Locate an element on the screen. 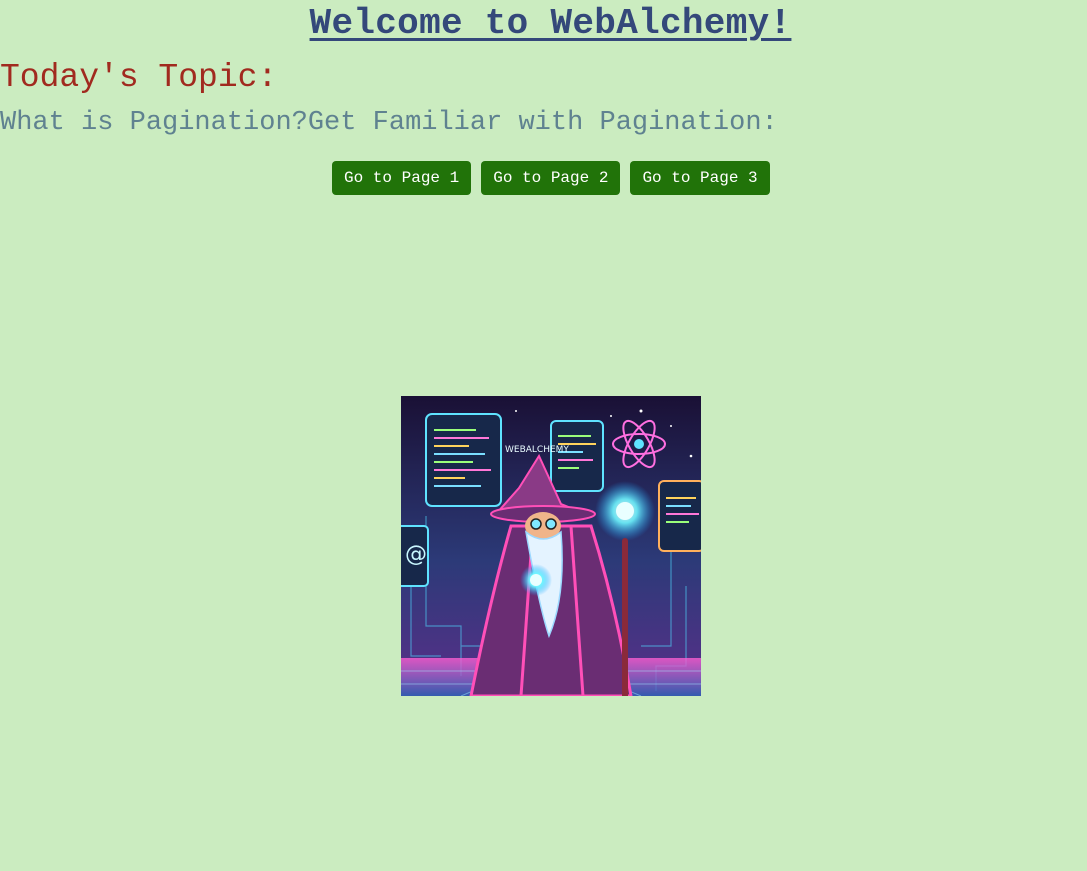 This screenshot has height=871, width=1087. pagination-controls: Go to Page 1 Go to Page 2 Go to Page 3 is located at coordinates (551, 178).